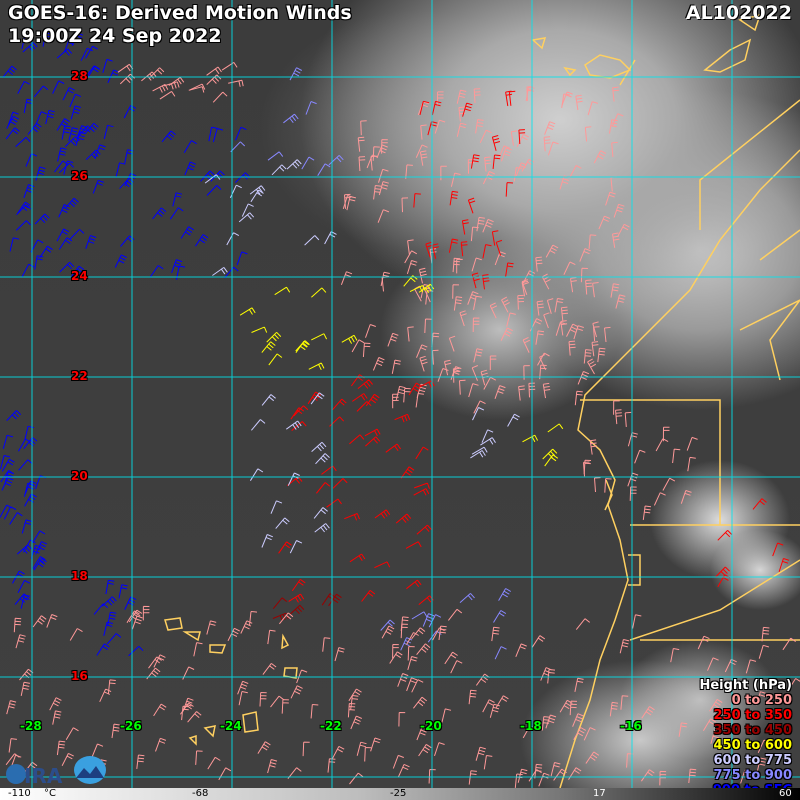 The width and height of the screenshot is (800, 800). What do you see at coordinates (79, 176) in the screenshot?
I see `lat-label: 26` at bounding box center [79, 176].